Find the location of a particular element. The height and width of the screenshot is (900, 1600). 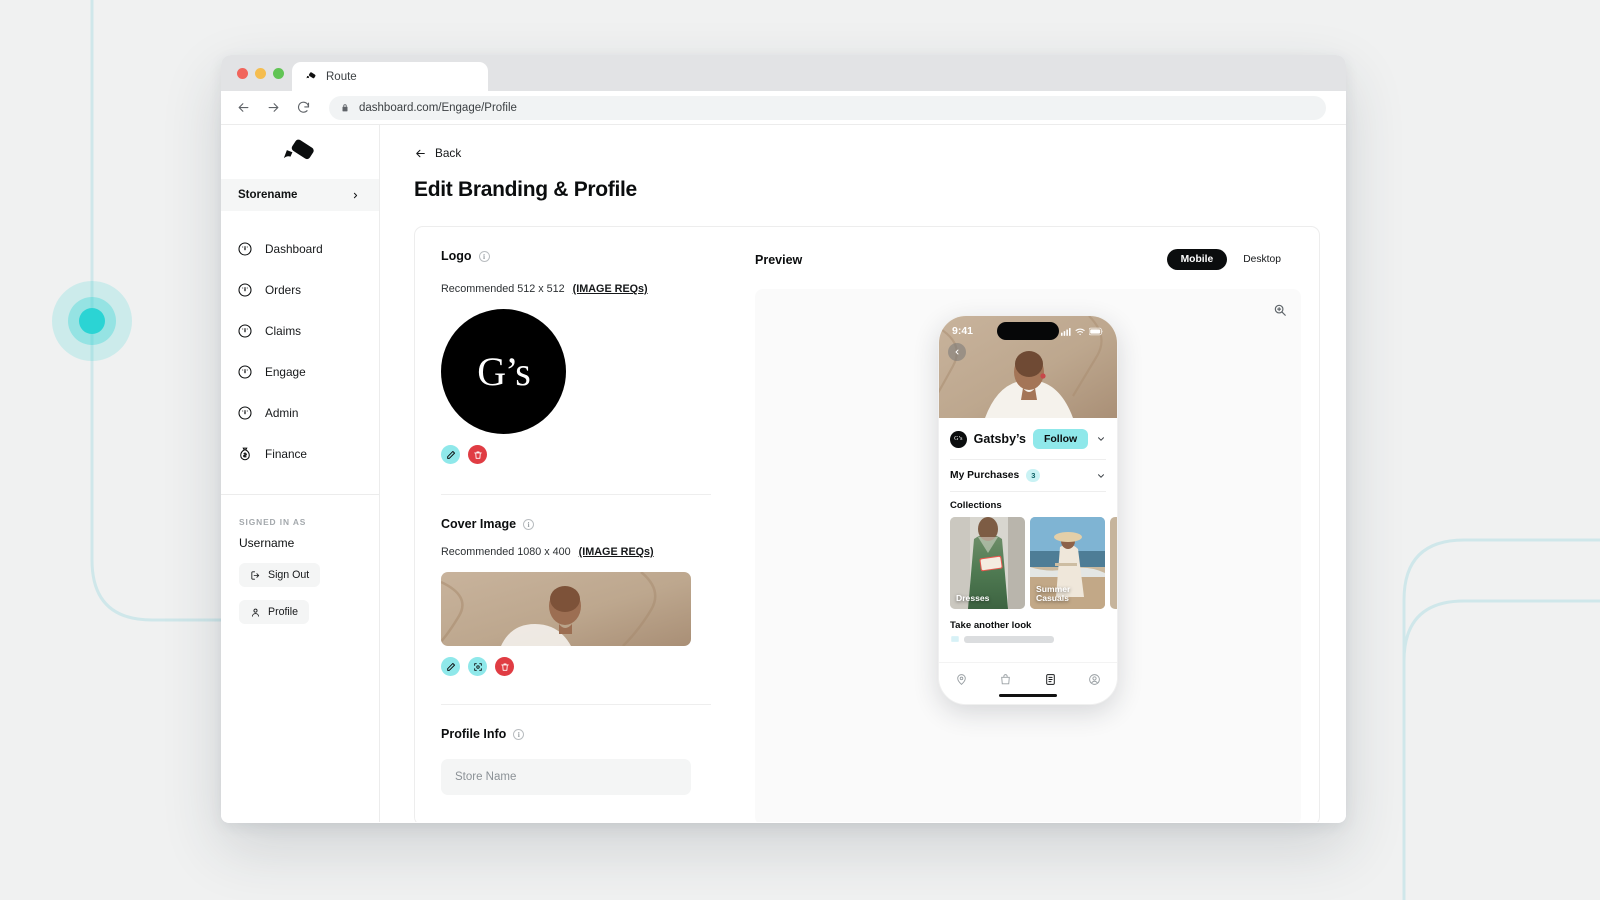

sidebar-item-claims: Claims is located at coordinates (300, 330).